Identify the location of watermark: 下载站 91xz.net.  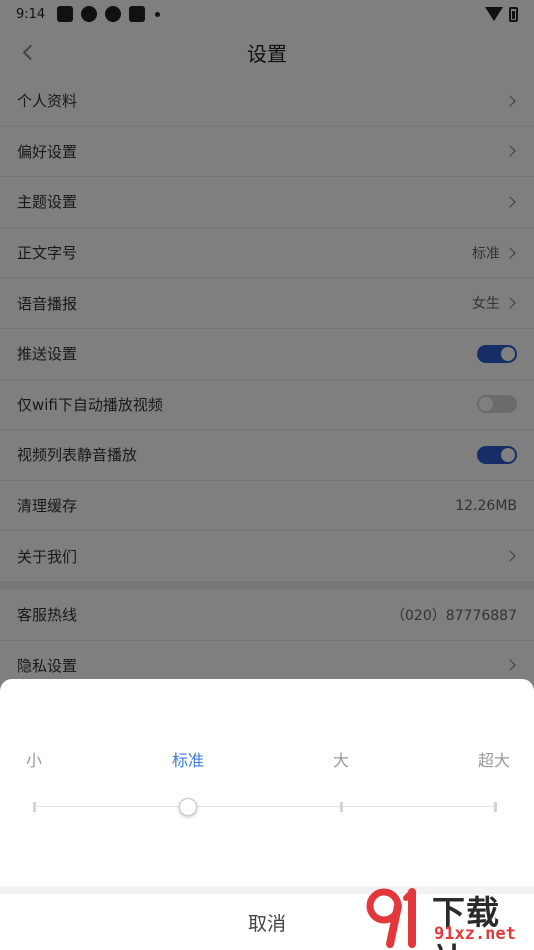
(447, 917).